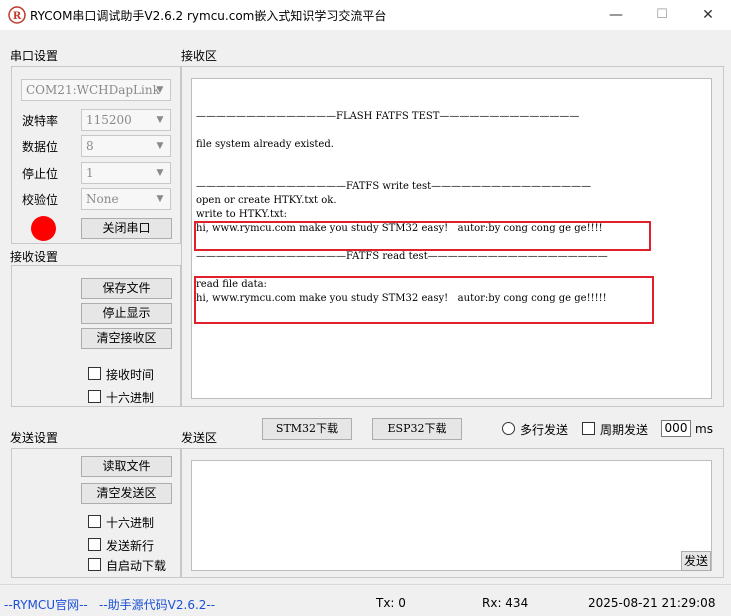  Describe the element at coordinates (365, 584) in the screenshot. I see `status-divider` at that location.